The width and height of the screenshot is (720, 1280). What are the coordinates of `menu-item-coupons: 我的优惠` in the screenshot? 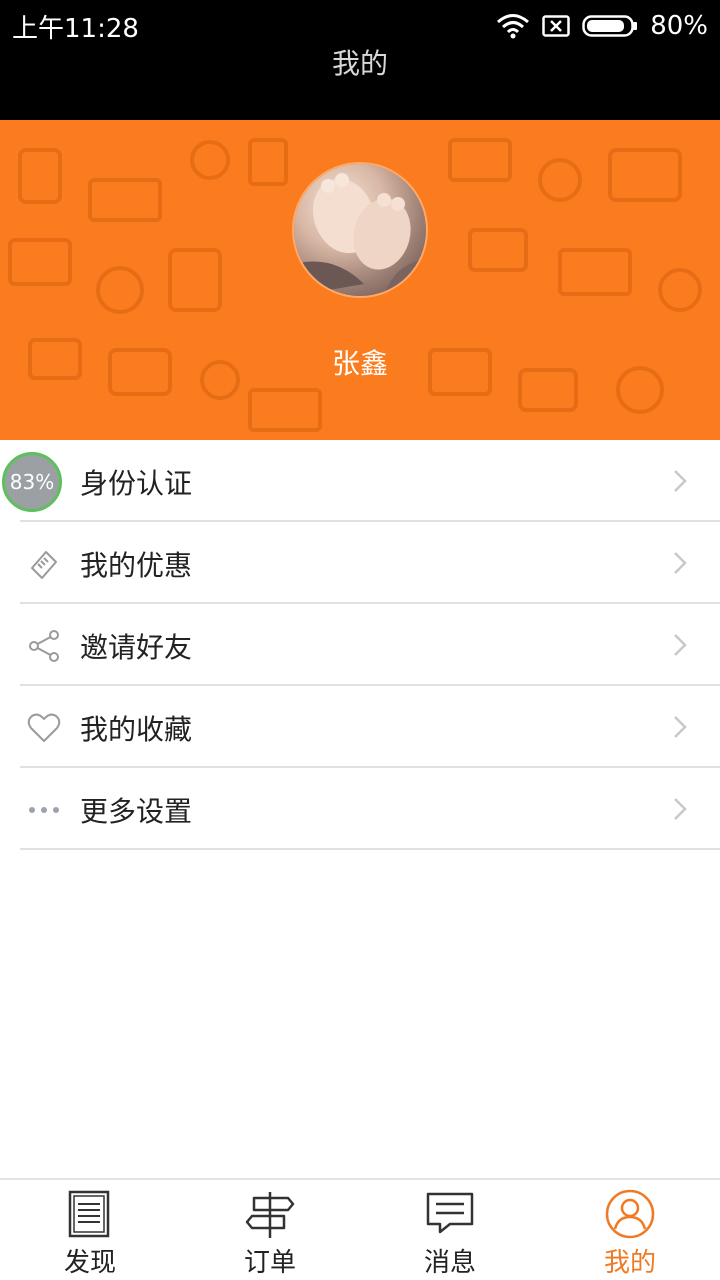 It's located at (360, 563).